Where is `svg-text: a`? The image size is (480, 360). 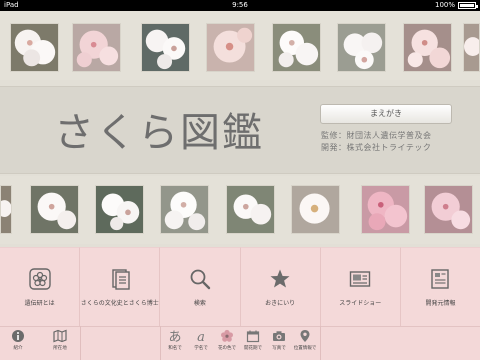 svg-text: a is located at coordinates (201, 336).